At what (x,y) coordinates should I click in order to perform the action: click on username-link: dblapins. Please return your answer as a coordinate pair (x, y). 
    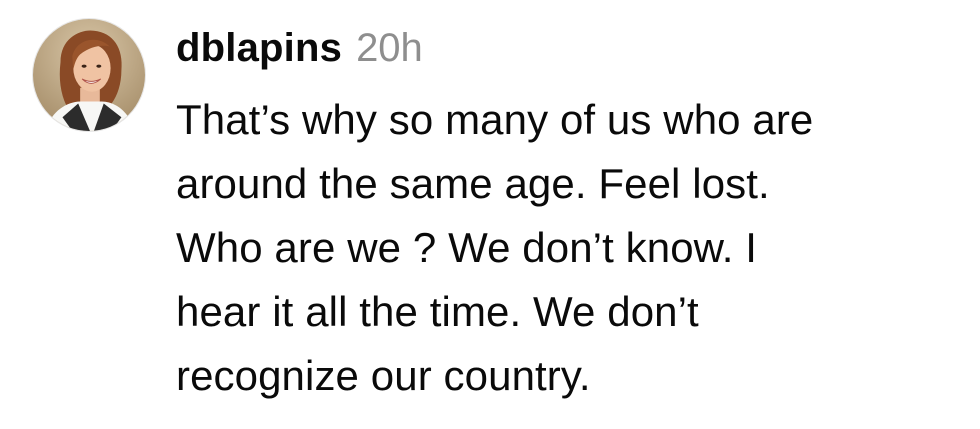
    Looking at the image, I should click on (259, 48).